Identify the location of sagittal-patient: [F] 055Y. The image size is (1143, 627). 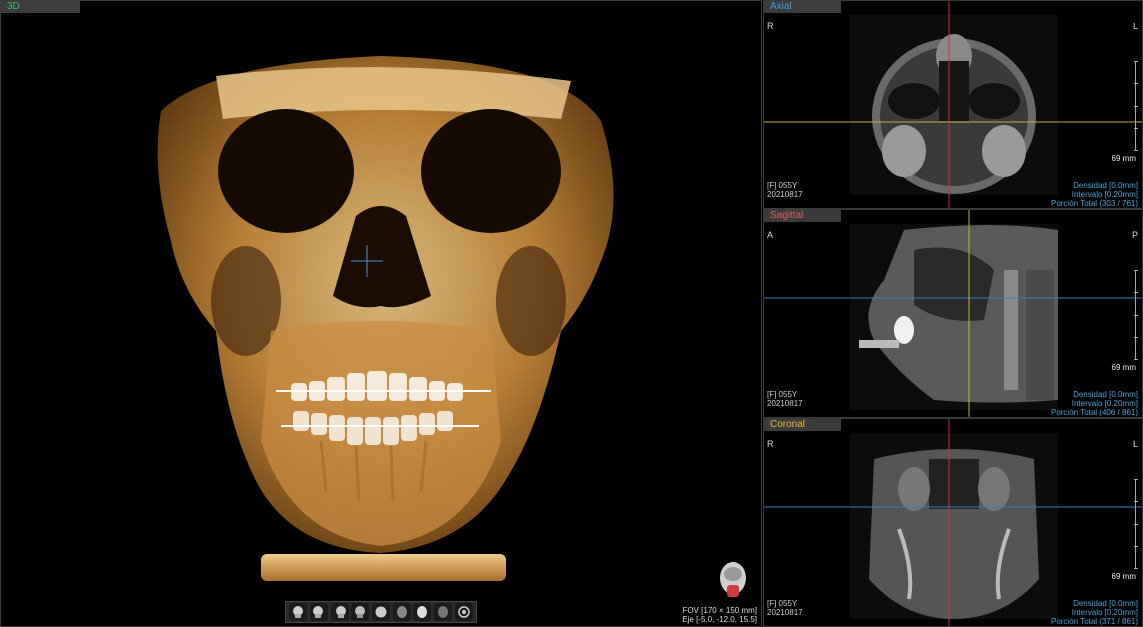
(782, 394).